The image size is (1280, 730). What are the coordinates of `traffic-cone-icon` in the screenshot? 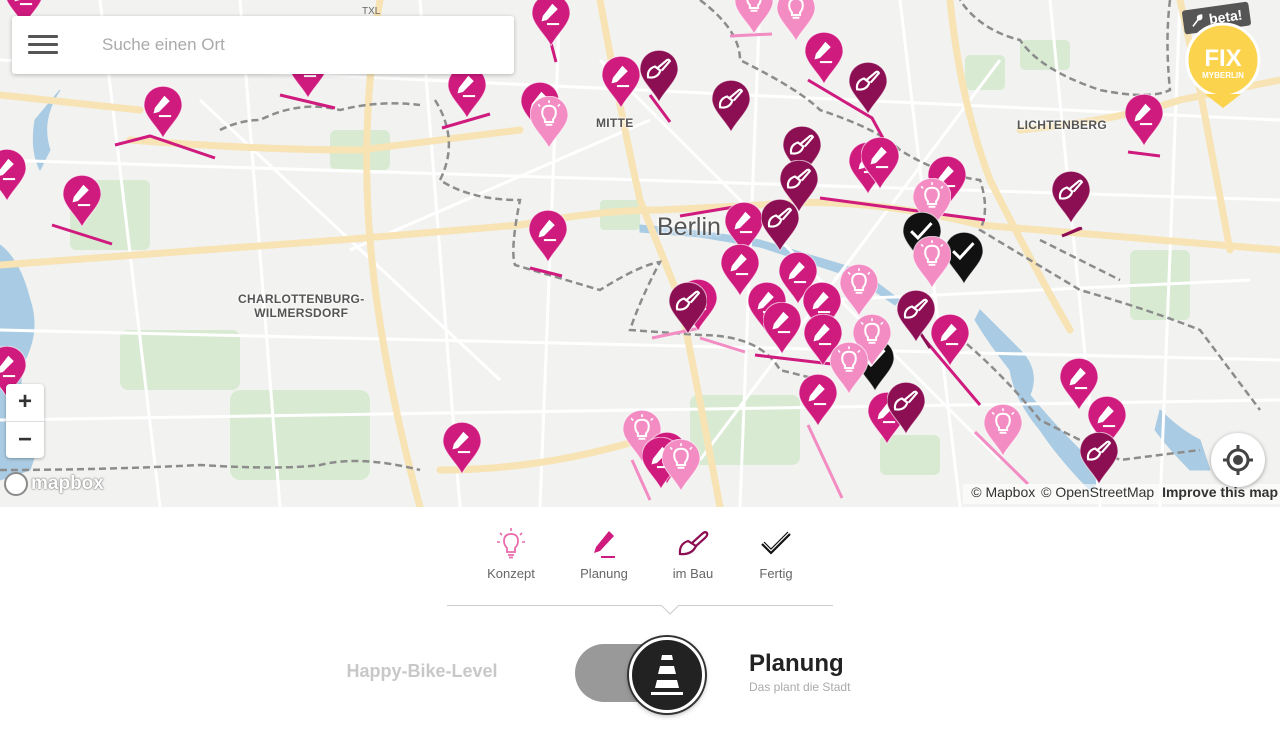 It's located at (667, 675).